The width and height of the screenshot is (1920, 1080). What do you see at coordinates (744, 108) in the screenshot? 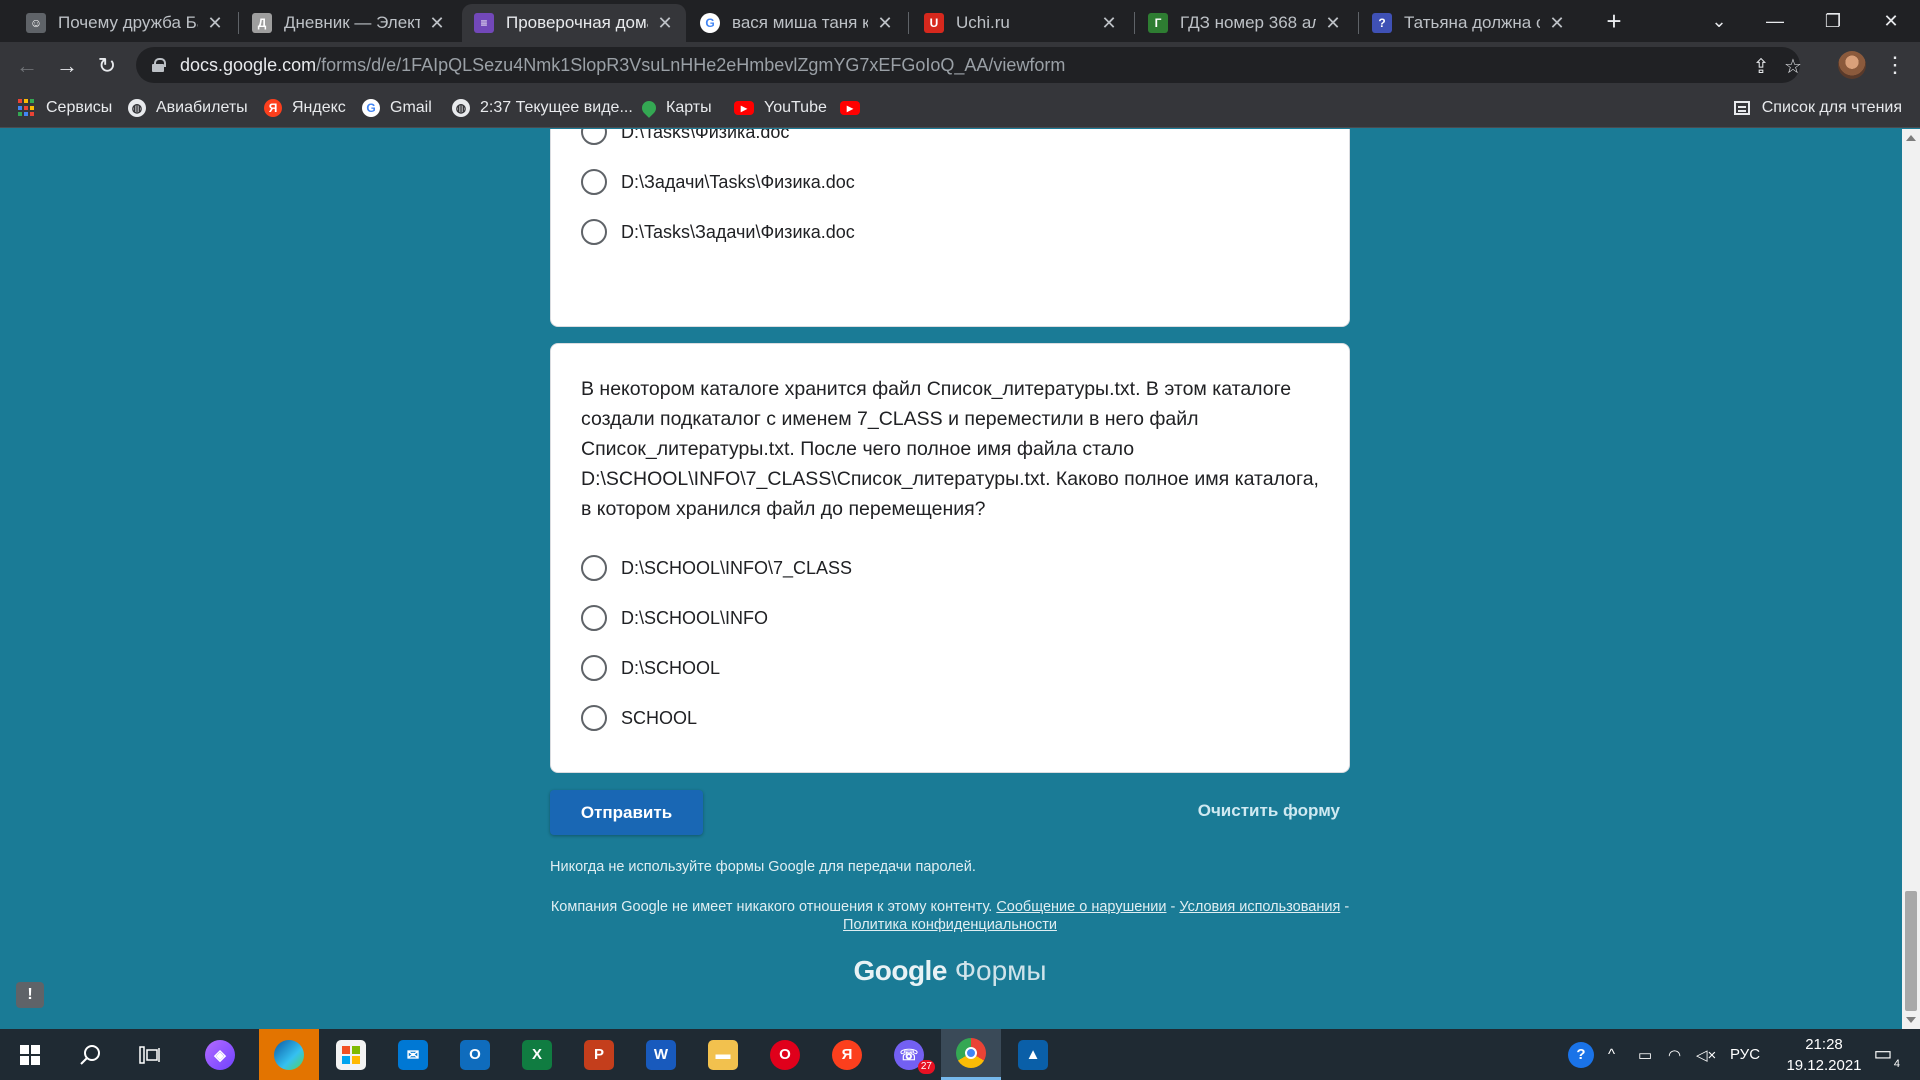
I see `youtube-icon: ▶` at bounding box center [744, 108].